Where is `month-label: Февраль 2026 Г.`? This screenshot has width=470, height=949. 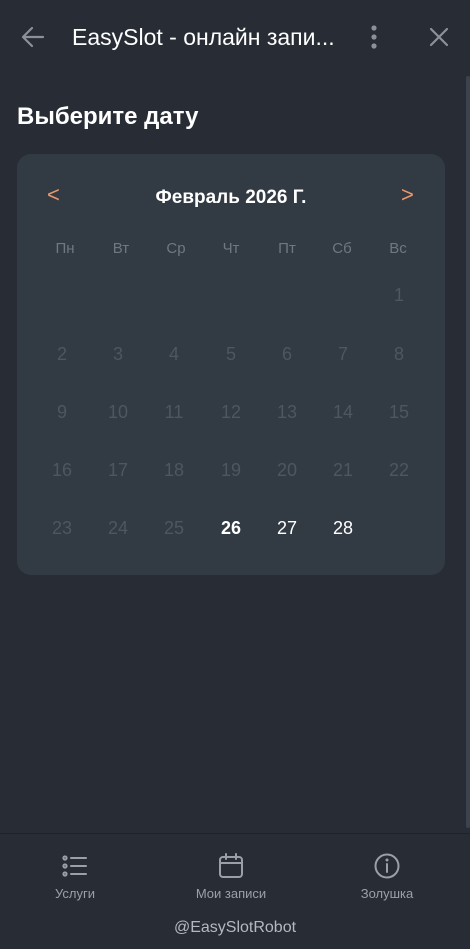
month-label: Февраль 2026 Г. is located at coordinates (231, 197).